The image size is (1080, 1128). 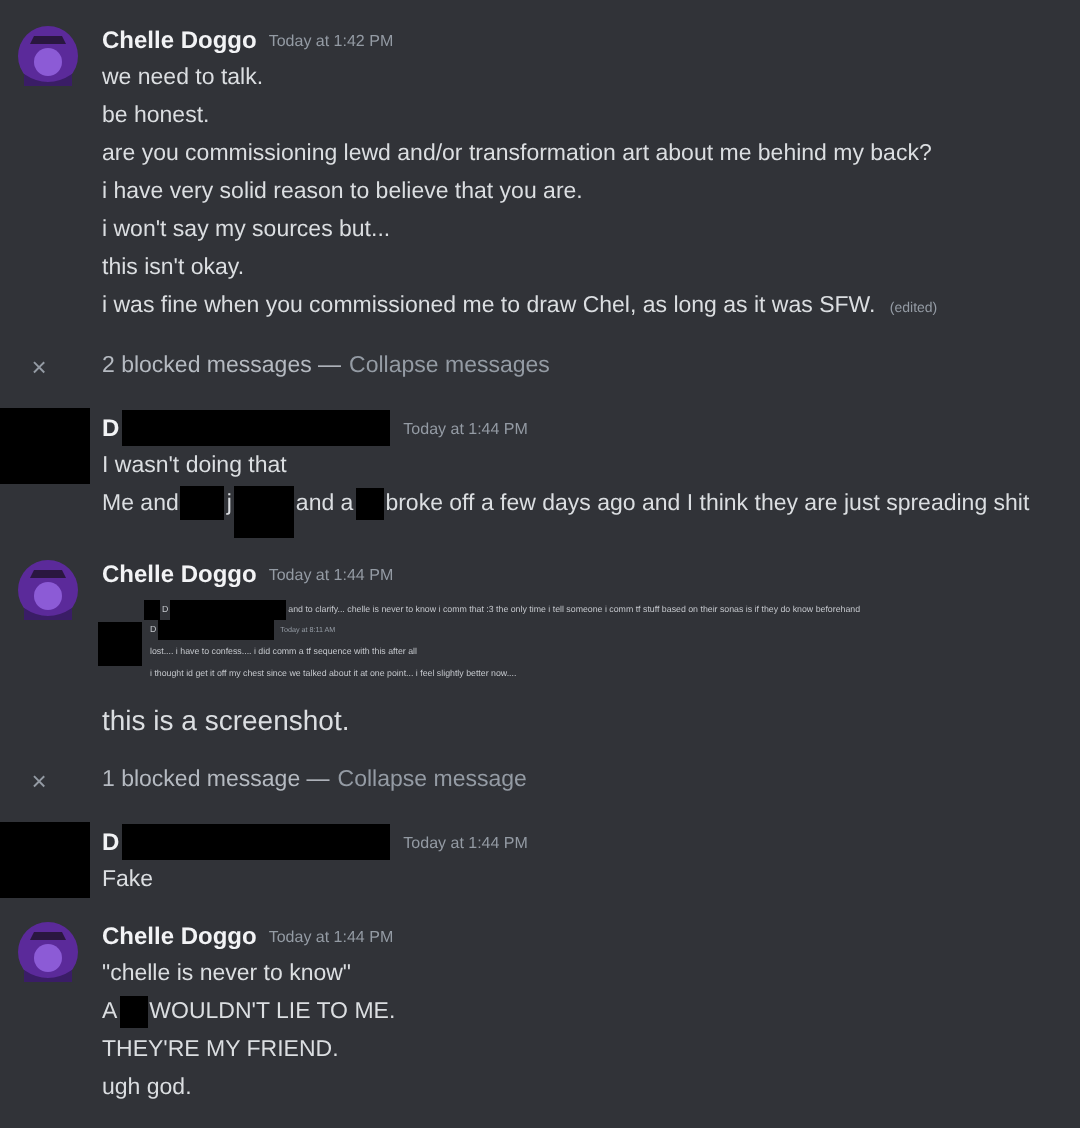 What do you see at coordinates (147, 1088) in the screenshot?
I see `message-text: ugh god.` at bounding box center [147, 1088].